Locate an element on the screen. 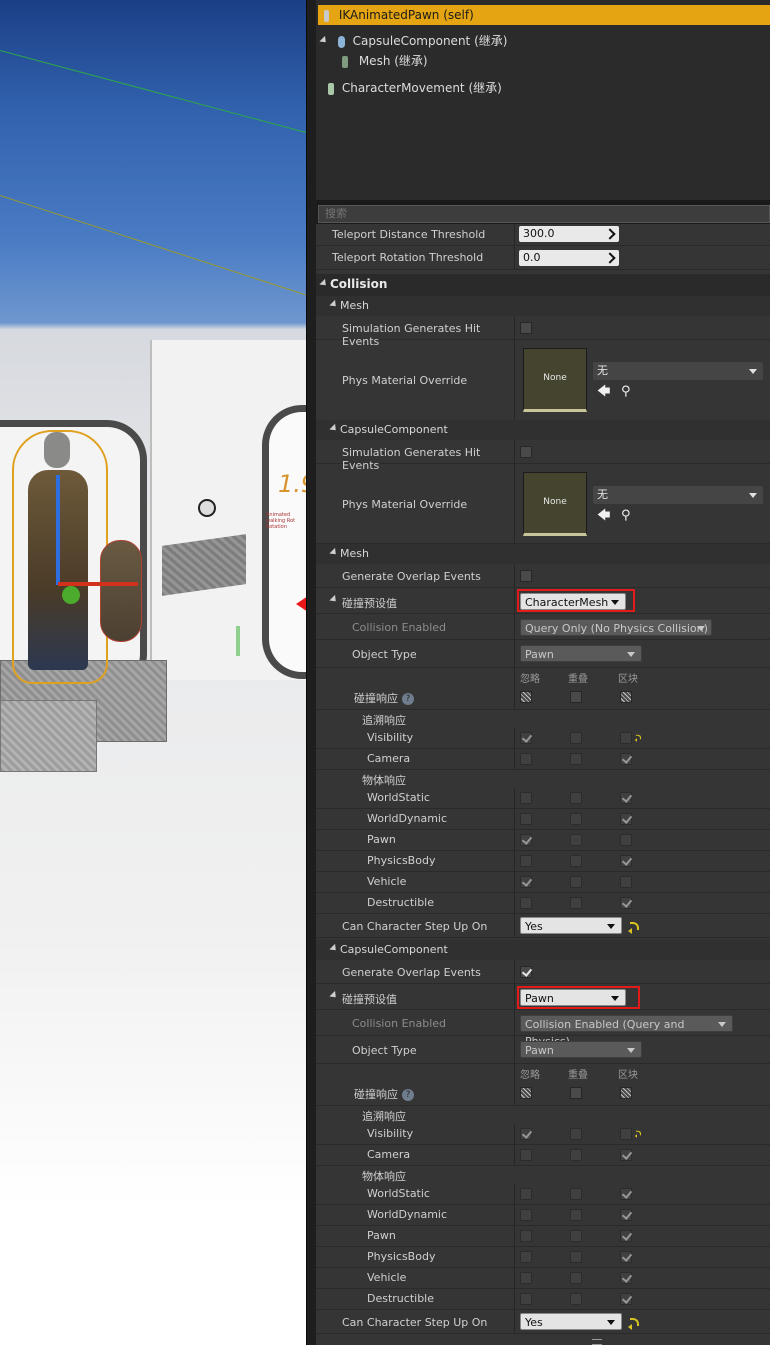  details-search-box is located at coordinates (544, 214).